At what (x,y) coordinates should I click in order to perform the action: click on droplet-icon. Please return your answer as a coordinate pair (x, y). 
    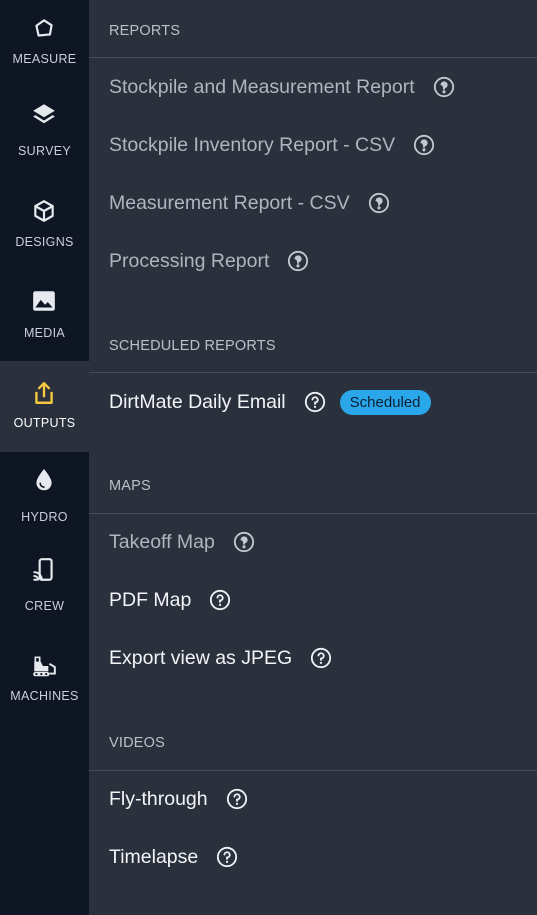
    Looking at the image, I should click on (44, 480).